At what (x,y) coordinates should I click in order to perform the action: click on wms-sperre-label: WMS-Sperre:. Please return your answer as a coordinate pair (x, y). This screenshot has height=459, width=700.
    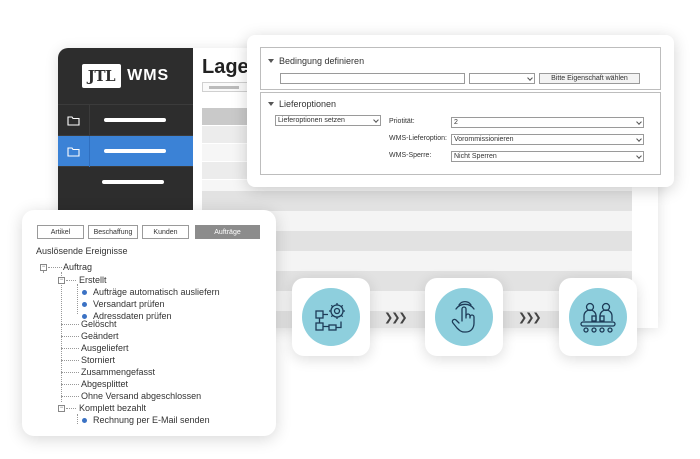
    Looking at the image, I should click on (410, 155).